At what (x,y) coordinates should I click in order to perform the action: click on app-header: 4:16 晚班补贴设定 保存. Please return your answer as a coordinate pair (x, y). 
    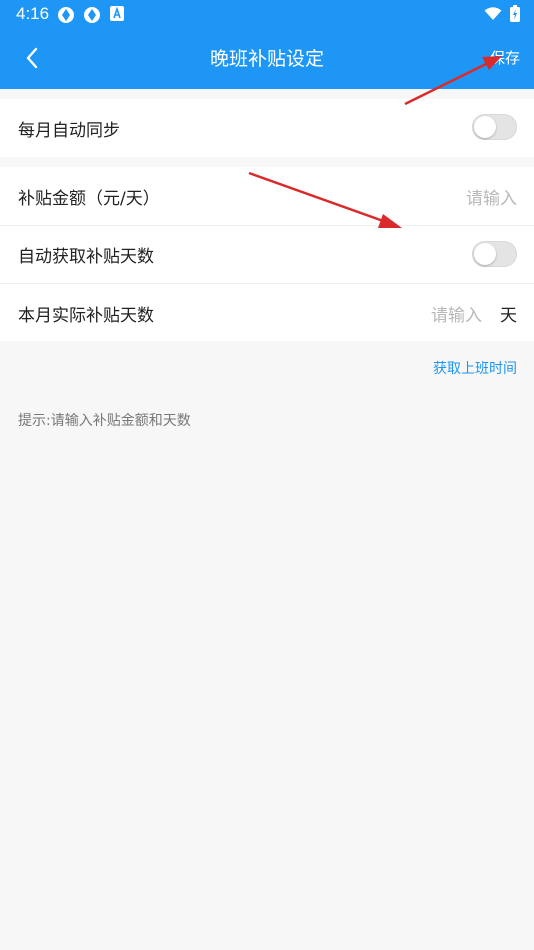
    Looking at the image, I should click on (267, 44).